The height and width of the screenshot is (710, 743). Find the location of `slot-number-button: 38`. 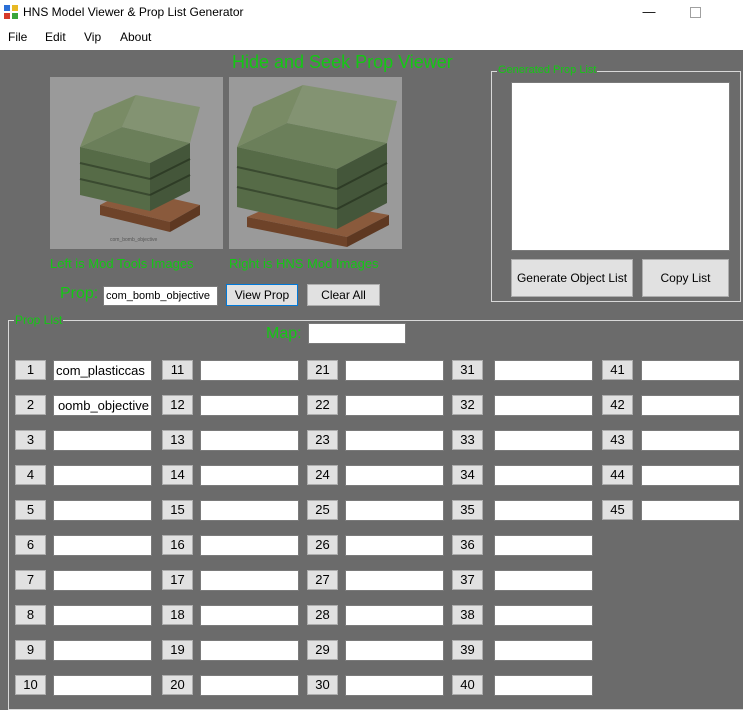

slot-number-button: 38 is located at coordinates (467, 615).